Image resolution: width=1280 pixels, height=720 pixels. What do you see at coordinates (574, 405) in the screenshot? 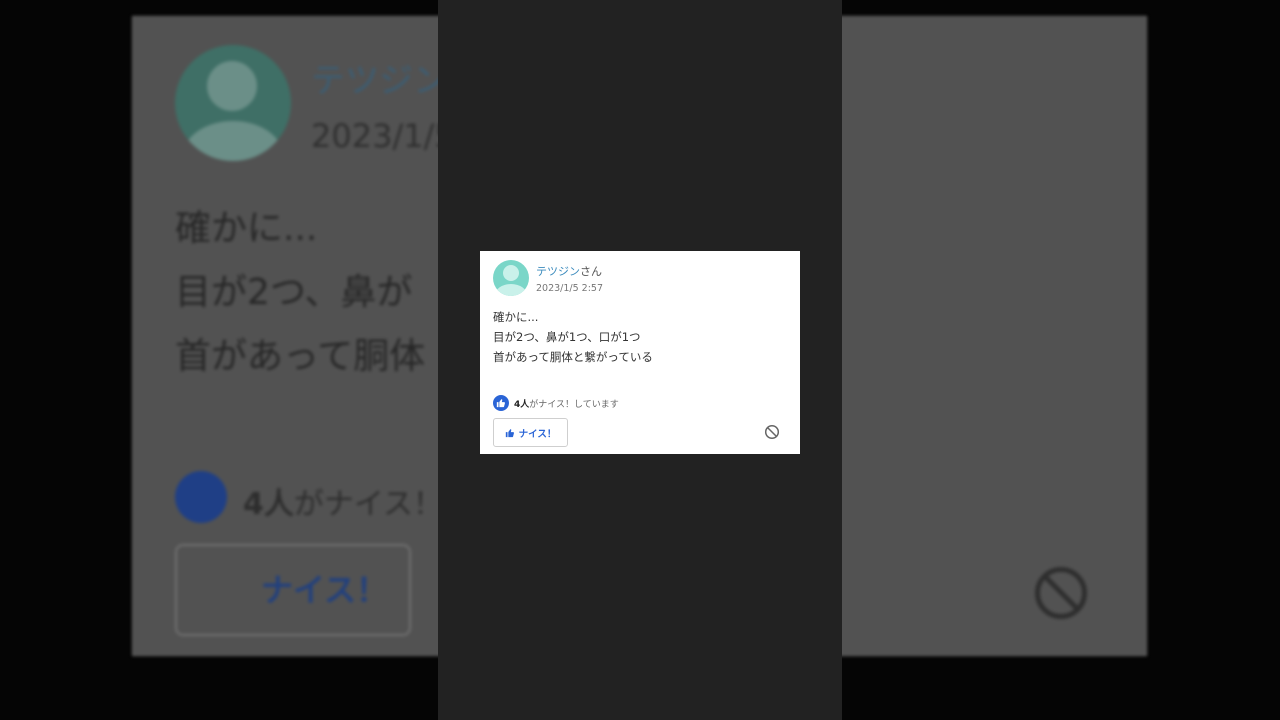
I see `like-count-suffix: がナイス！しています` at bounding box center [574, 405].